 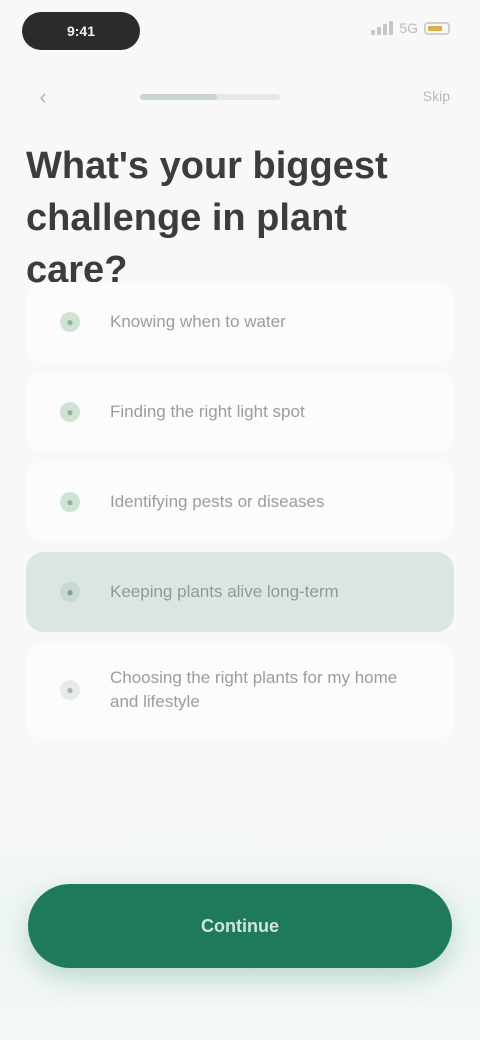 I want to click on droplet-icon: ●, so click(x=70, y=322).